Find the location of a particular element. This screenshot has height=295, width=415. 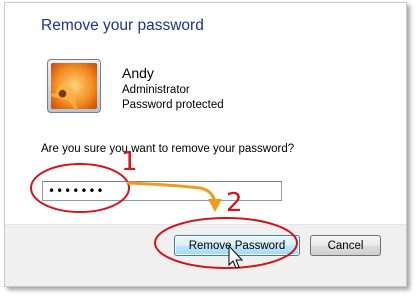

password-field is located at coordinates (162, 191).